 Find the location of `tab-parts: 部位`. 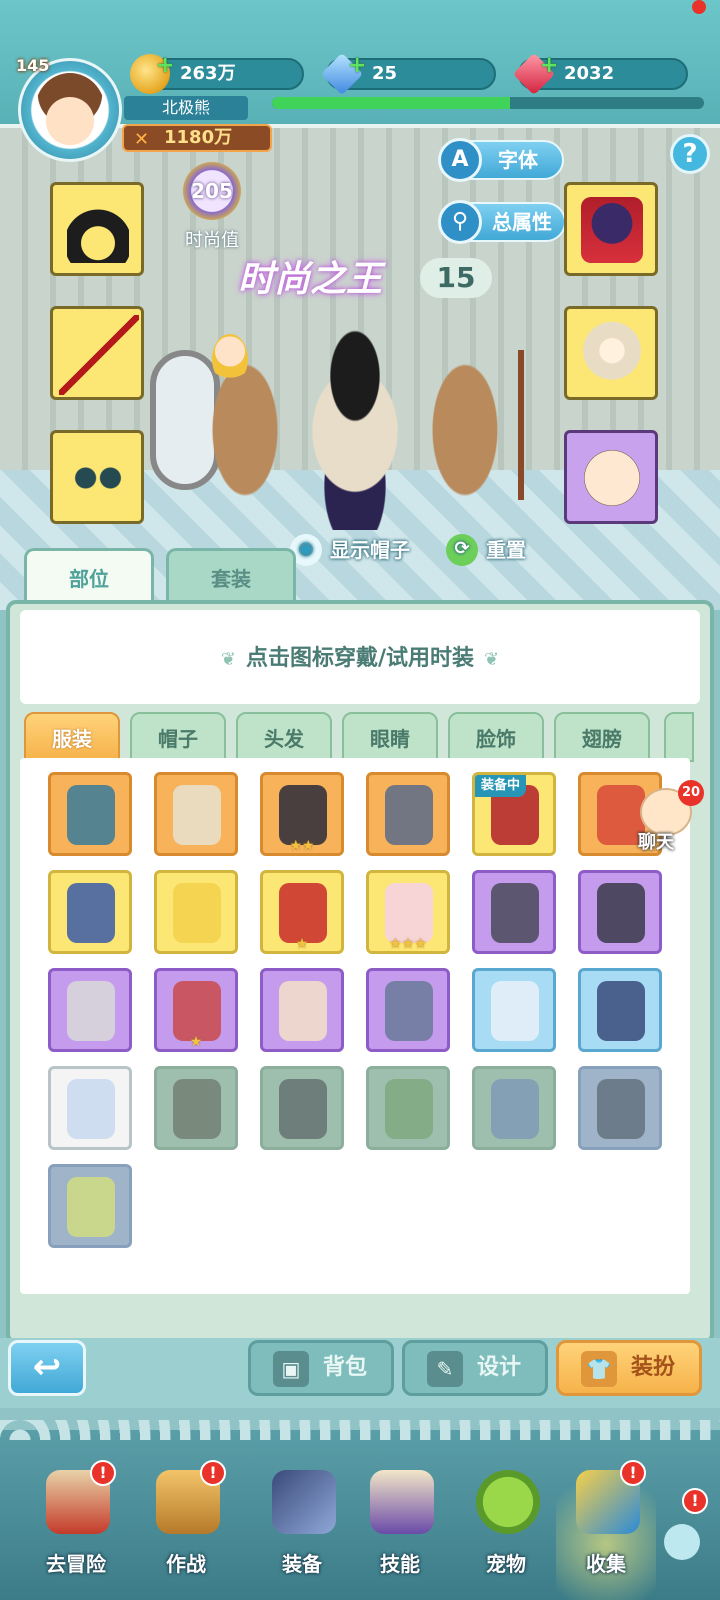

tab-parts: 部位 is located at coordinates (89, 576).